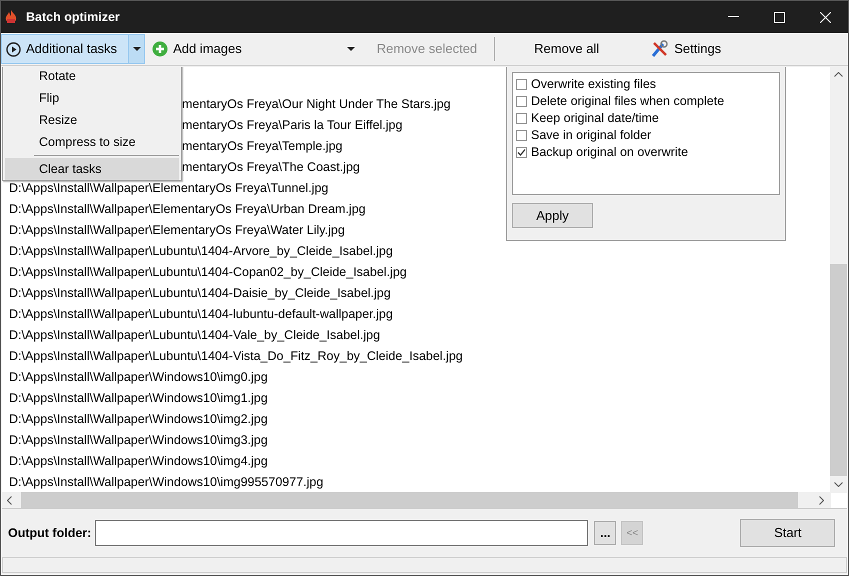 The image size is (849, 576). Describe the element at coordinates (232, 356) in the screenshot. I see `file-path: D:\Apps\Install\Wallpaper\Lubuntu\1404-Vista_Do_Fitz_Roy_by_Cleide_Isabel.jpg` at that location.